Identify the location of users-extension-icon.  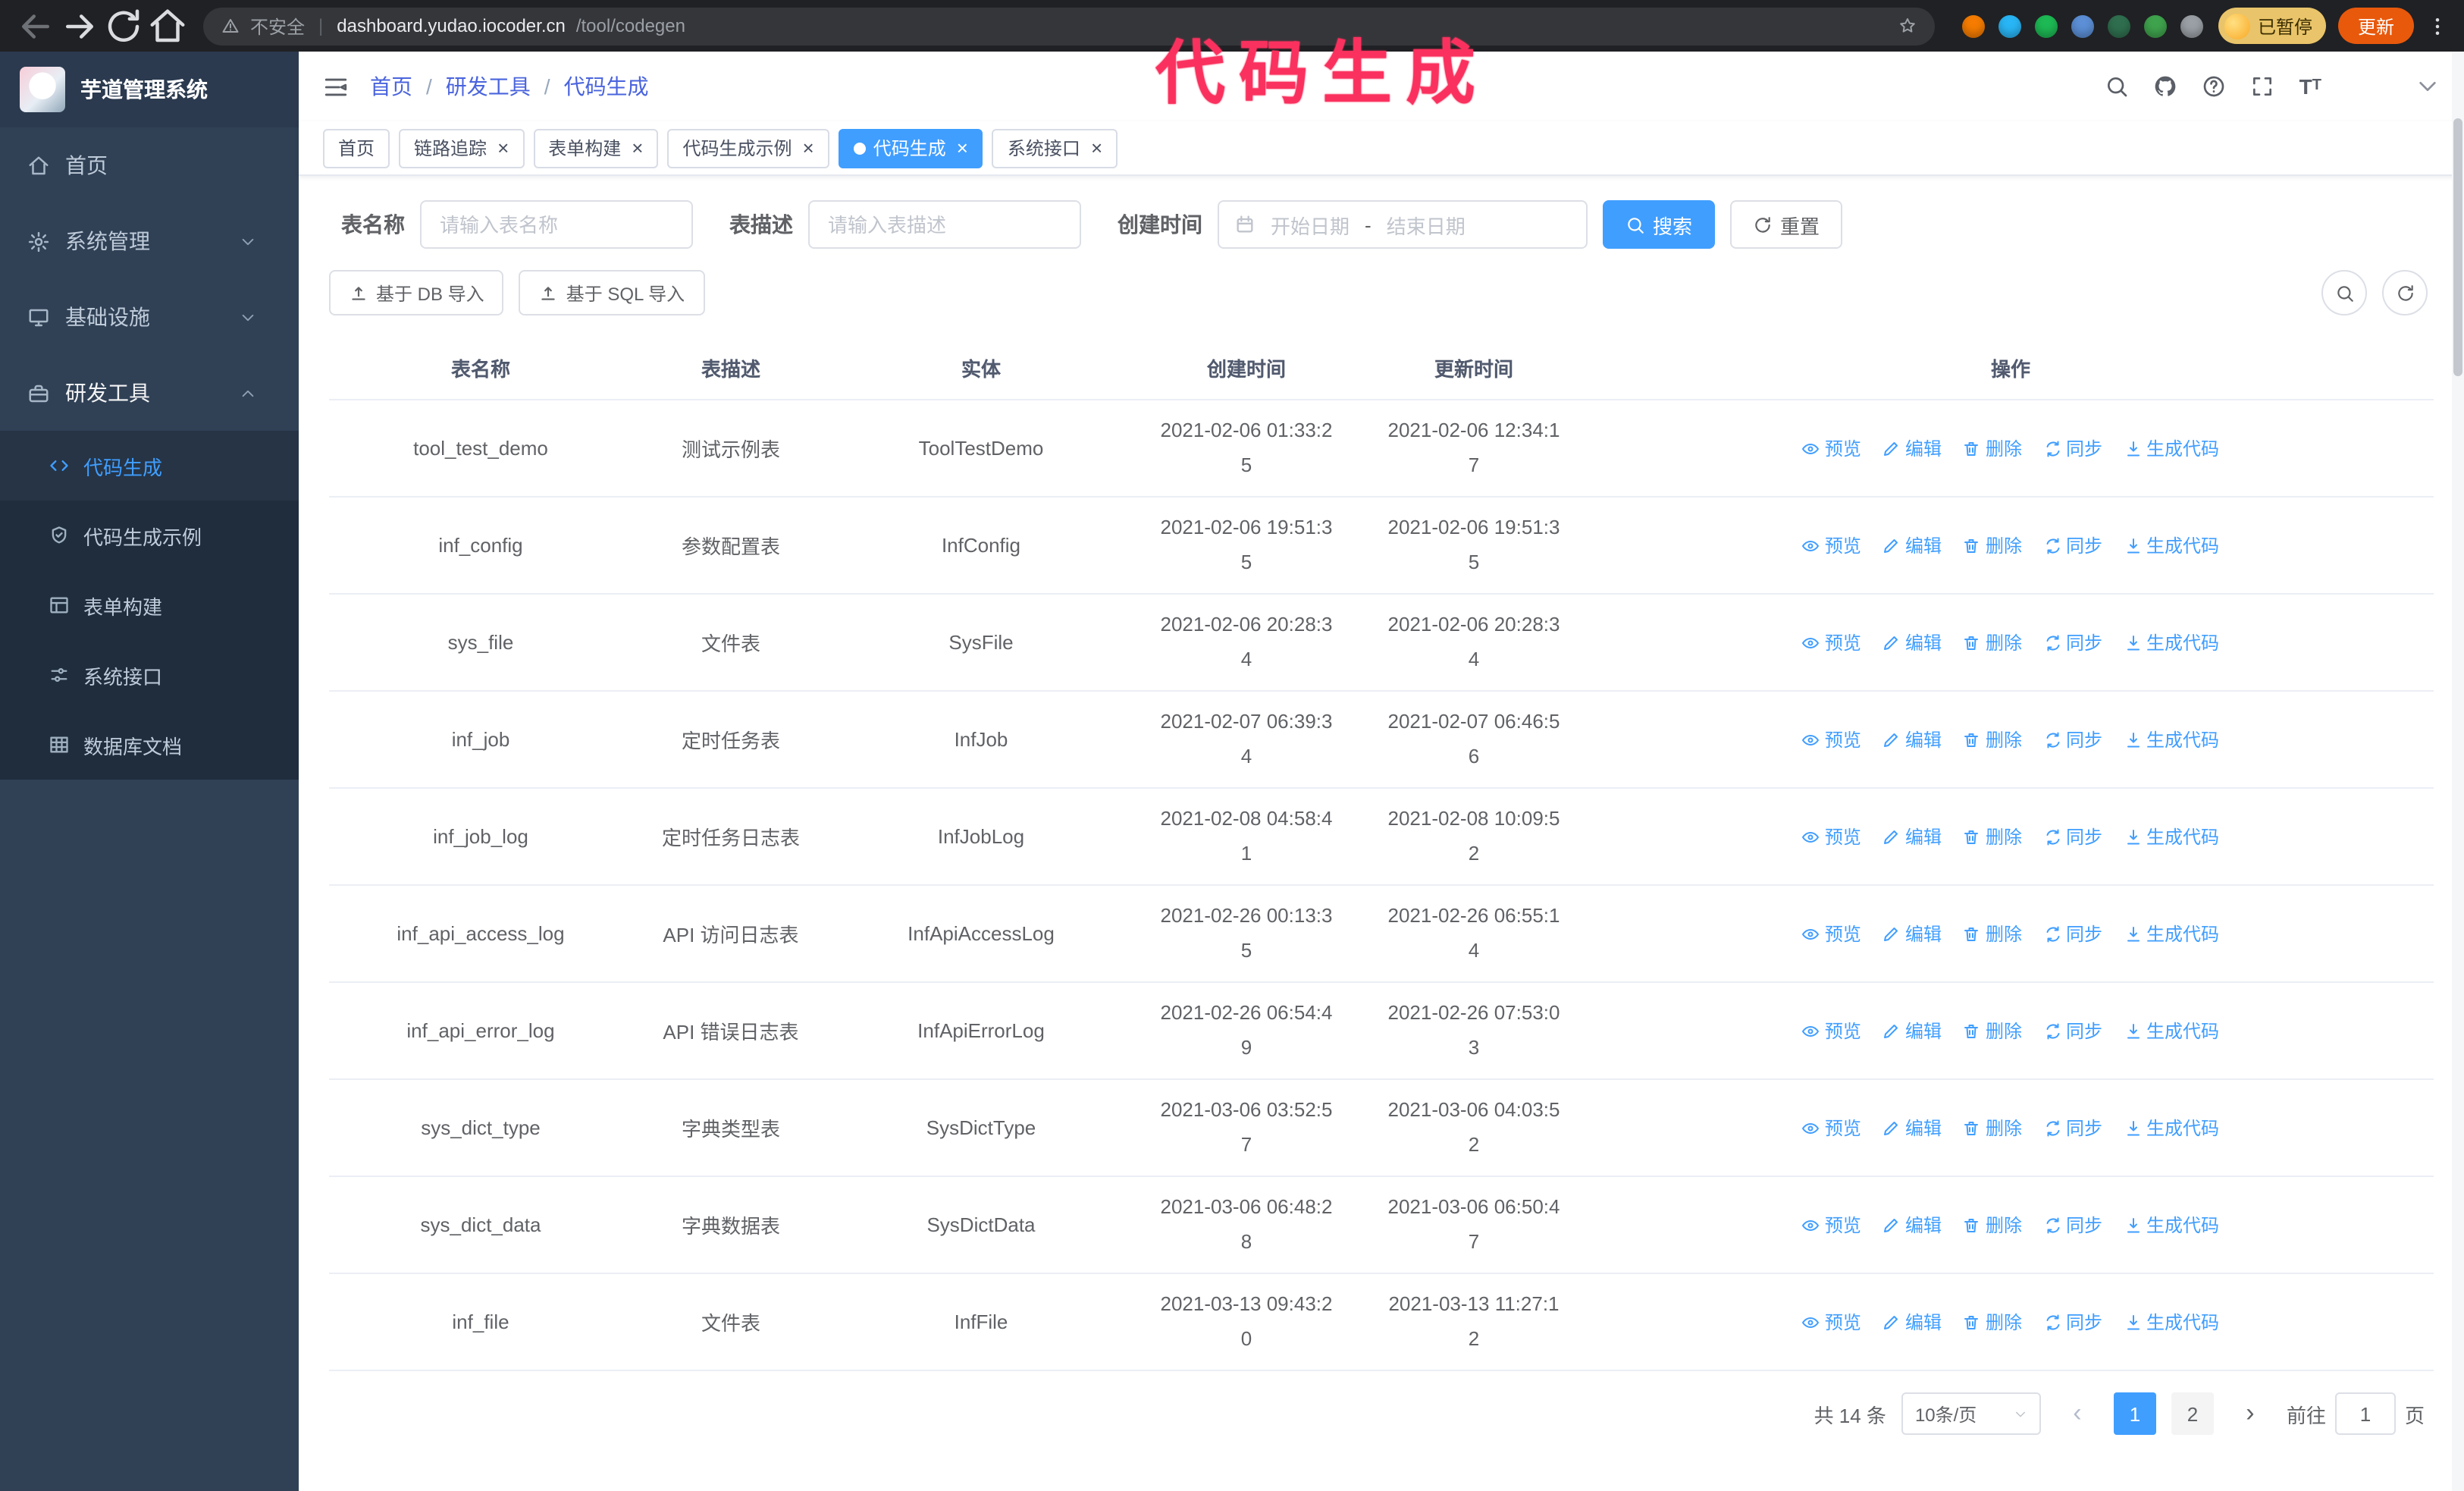
(2082, 25).